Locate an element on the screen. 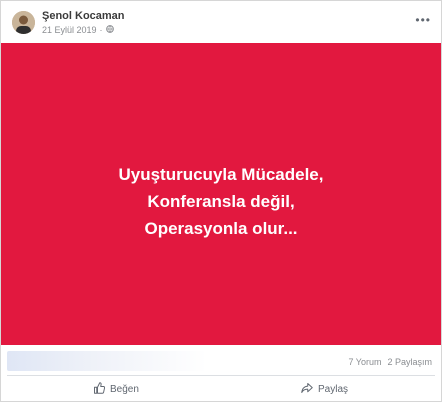  engagement-counts: 7 Yorum 2 Paylaşım is located at coordinates (390, 362).